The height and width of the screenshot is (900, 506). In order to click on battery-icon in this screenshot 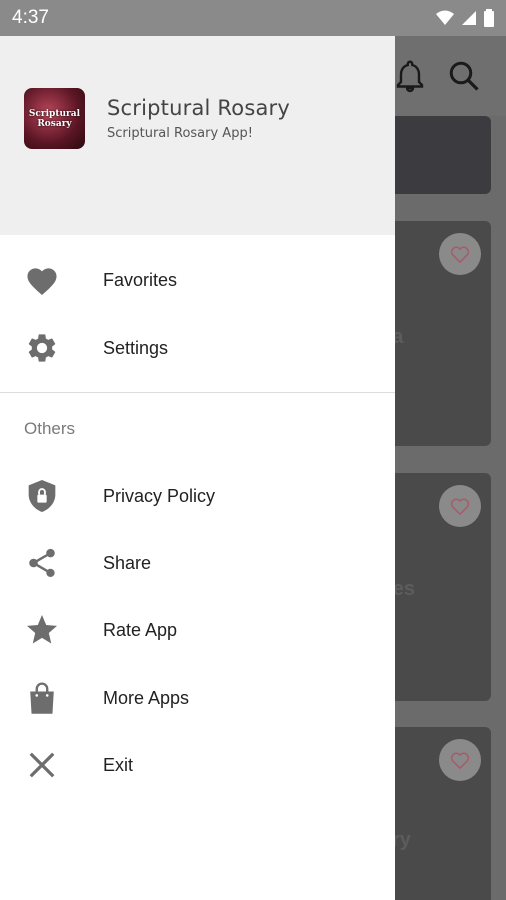, I will do `click(489, 18)`.